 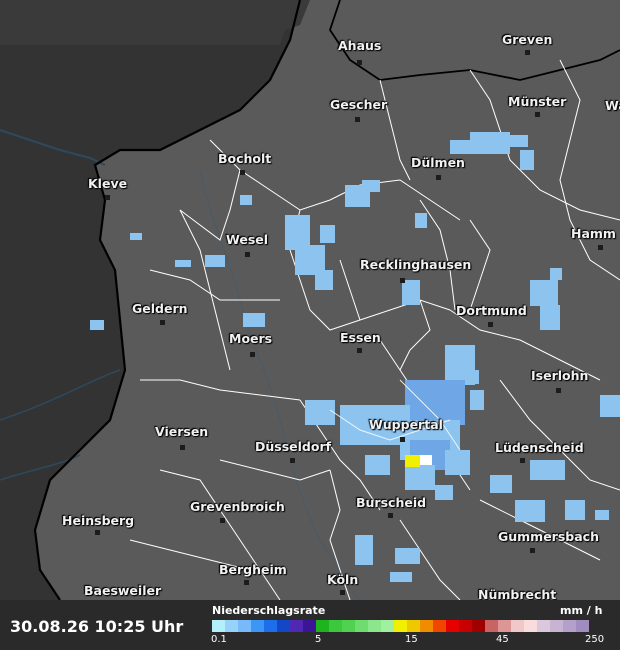 I want to click on city-marker-essen, so click(x=359, y=350).